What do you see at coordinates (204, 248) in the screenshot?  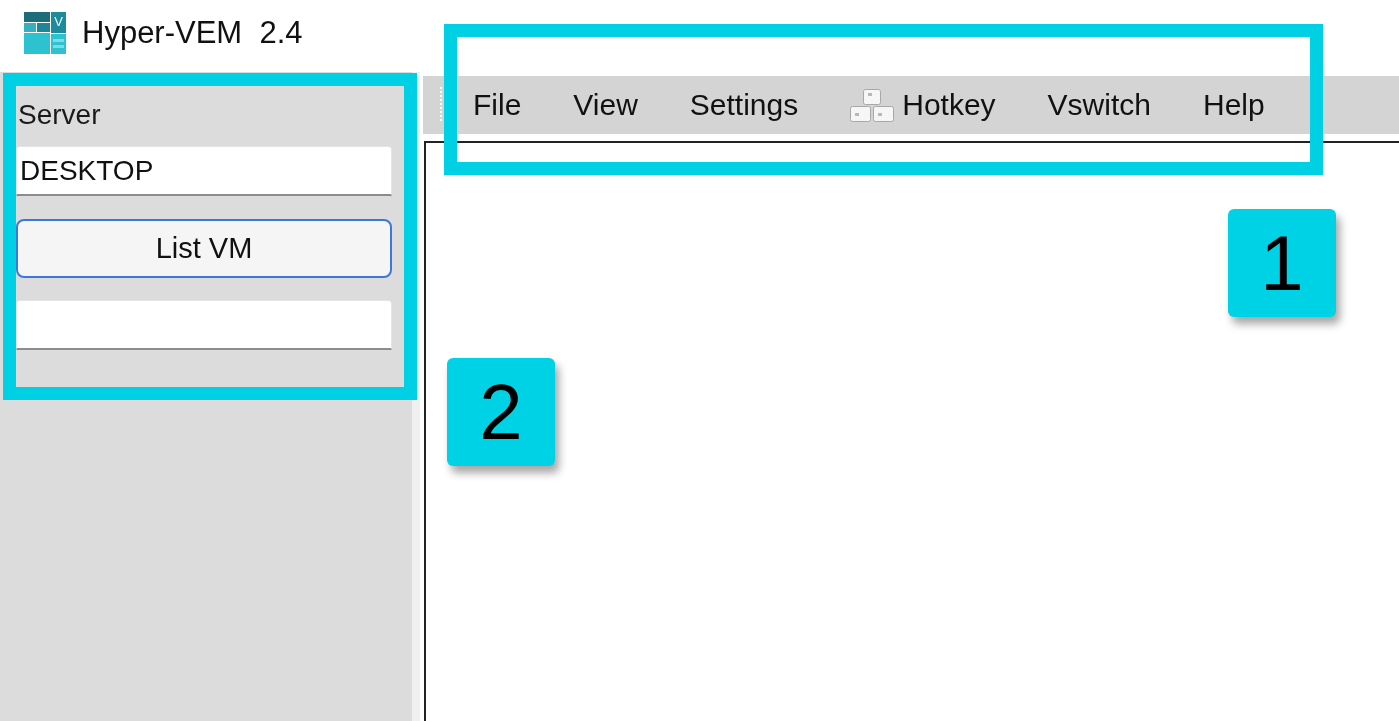 I see `list-vm-button: List VM` at bounding box center [204, 248].